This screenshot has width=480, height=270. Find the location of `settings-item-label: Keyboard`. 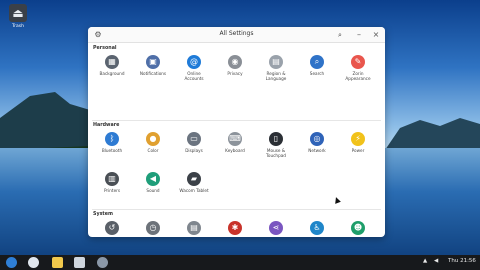

settings-item-label: Keyboard is located at coordinates (235, 150).